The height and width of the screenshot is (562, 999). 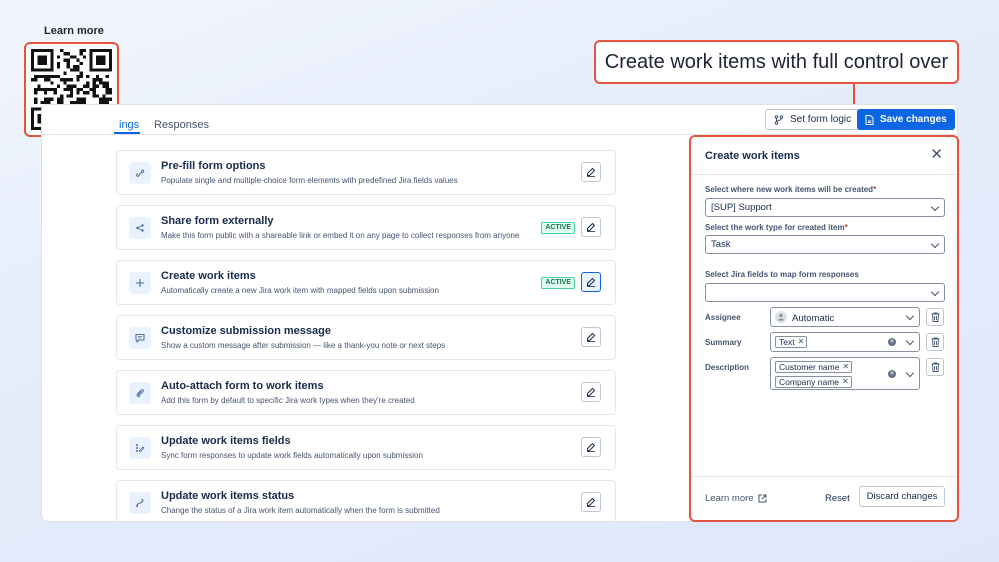 I want to click on learn-more-link: Learn more, so click(x=736, y=498).